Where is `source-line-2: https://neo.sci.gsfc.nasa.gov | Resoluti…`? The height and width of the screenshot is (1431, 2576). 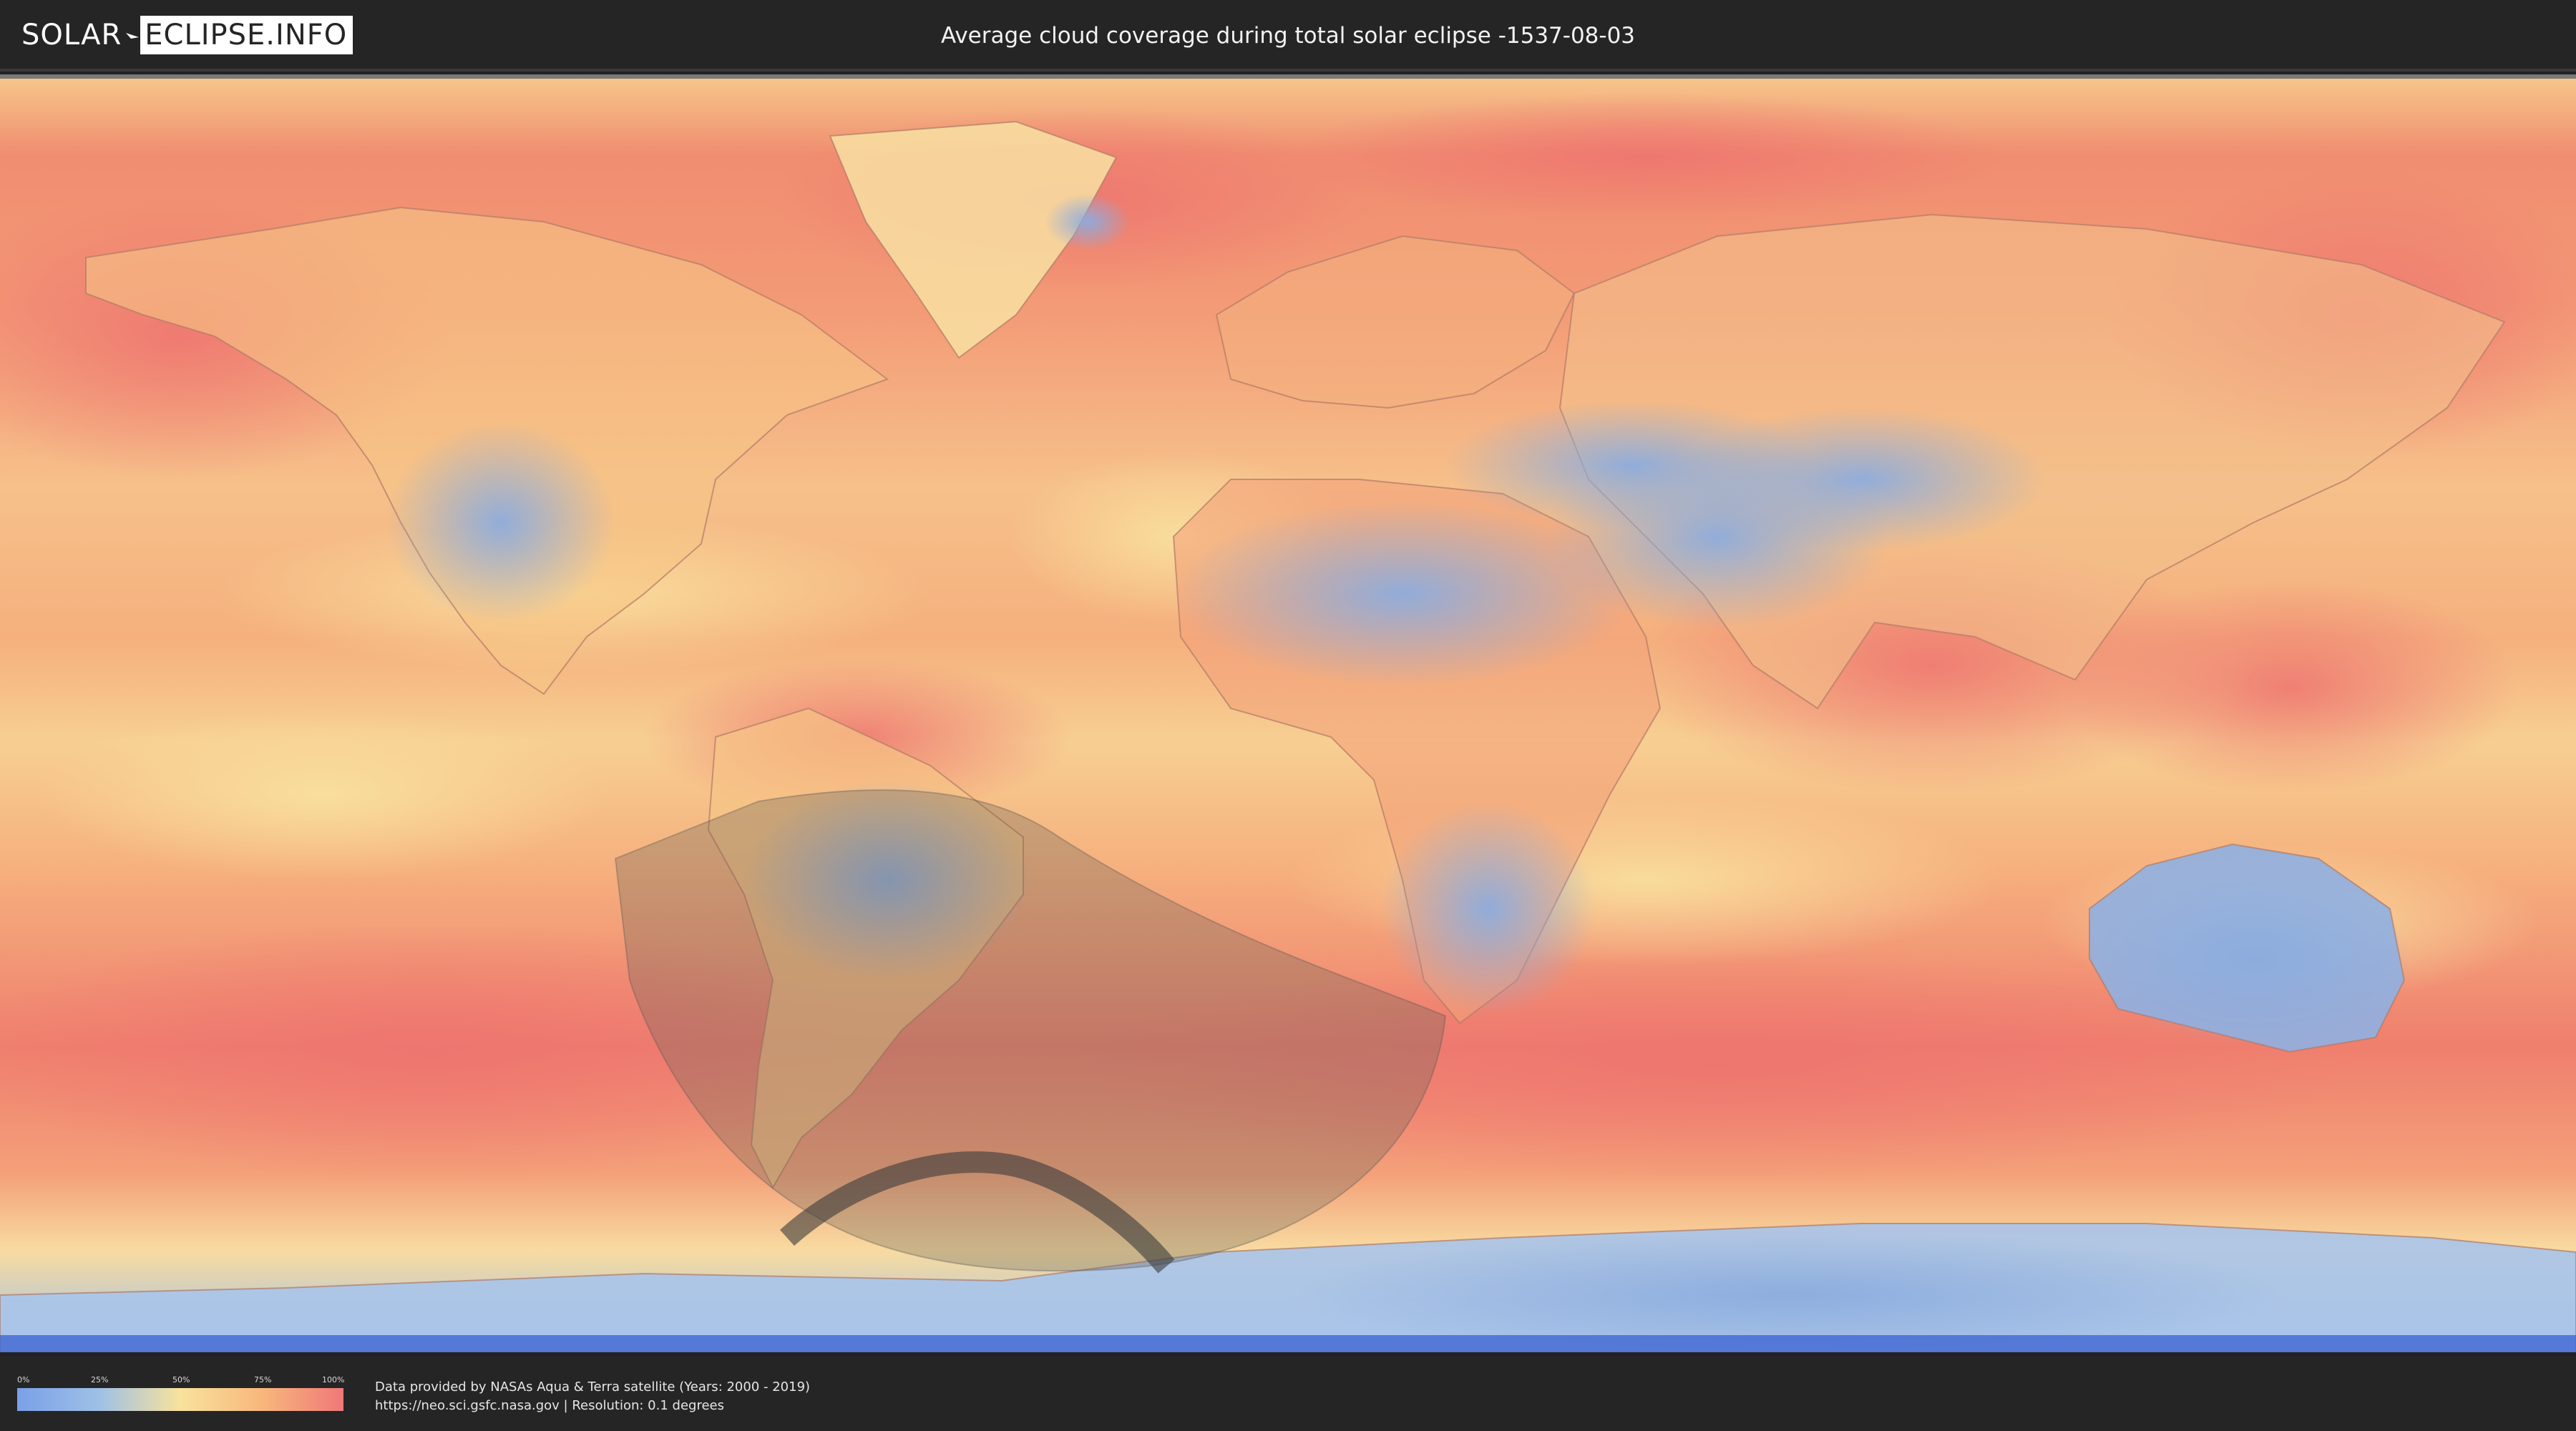
source-line-2: https://neo.sci.gsfc.nasa.gov | Resoluti… is located at coordinates (592, 1406).